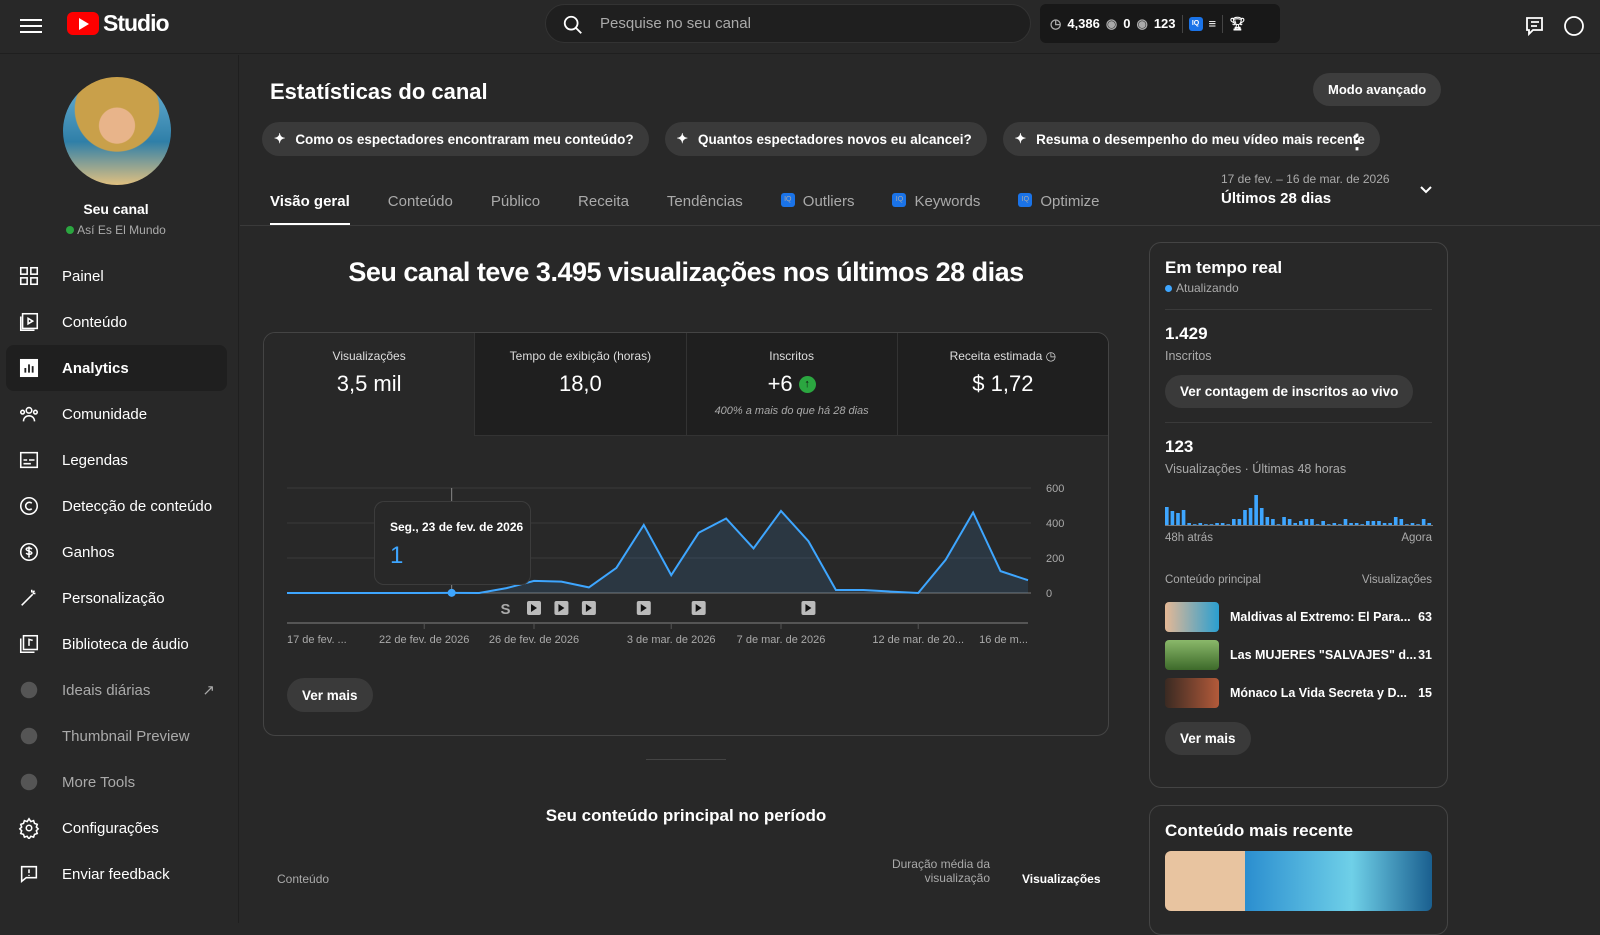 The width and height of the screenshot is (1600, 935). Describe the element at coordinates (1002, 384) in the screenshot. I see `metric-revenue: Receita estimada ◷ $ 1,72` at that location.